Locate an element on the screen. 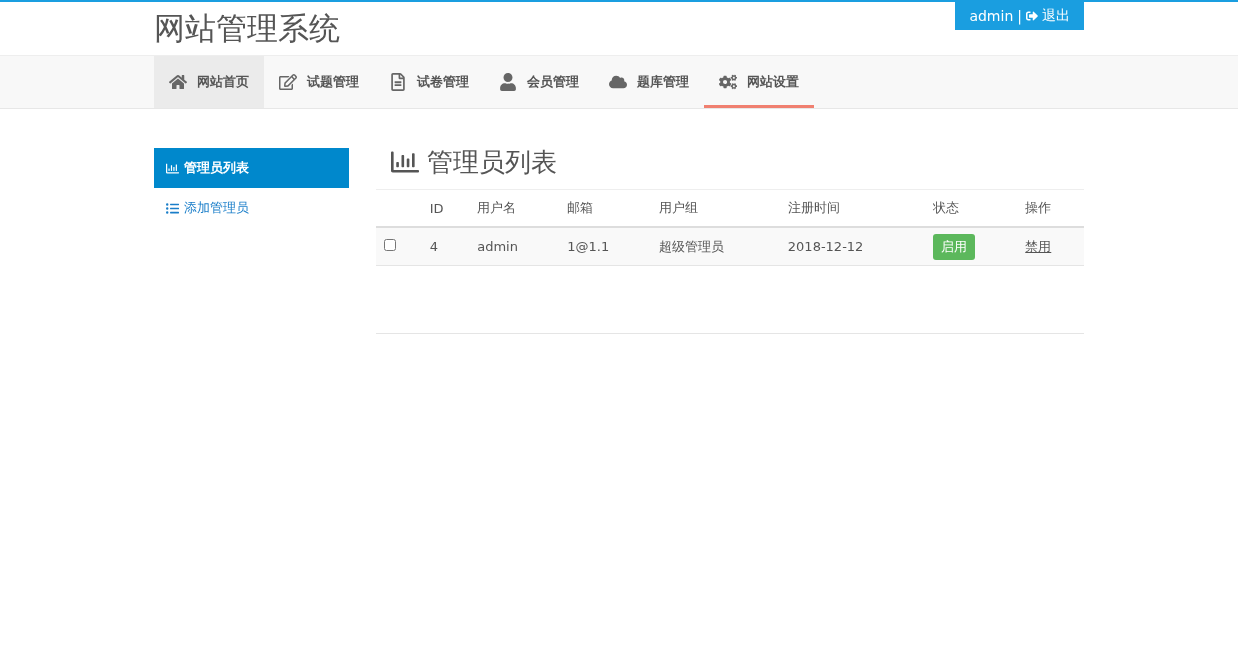 Image resolution: width=1238 pixels, height=645 pixels. table-cell: 1@1.1 is located at coordinates (605, 246).